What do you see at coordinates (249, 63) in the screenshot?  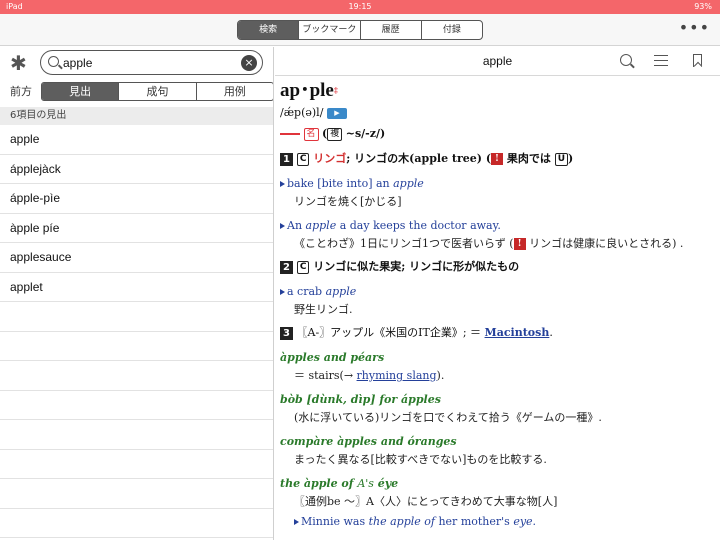 I see `clear-icon: ×` at bounding box center [249, 63].